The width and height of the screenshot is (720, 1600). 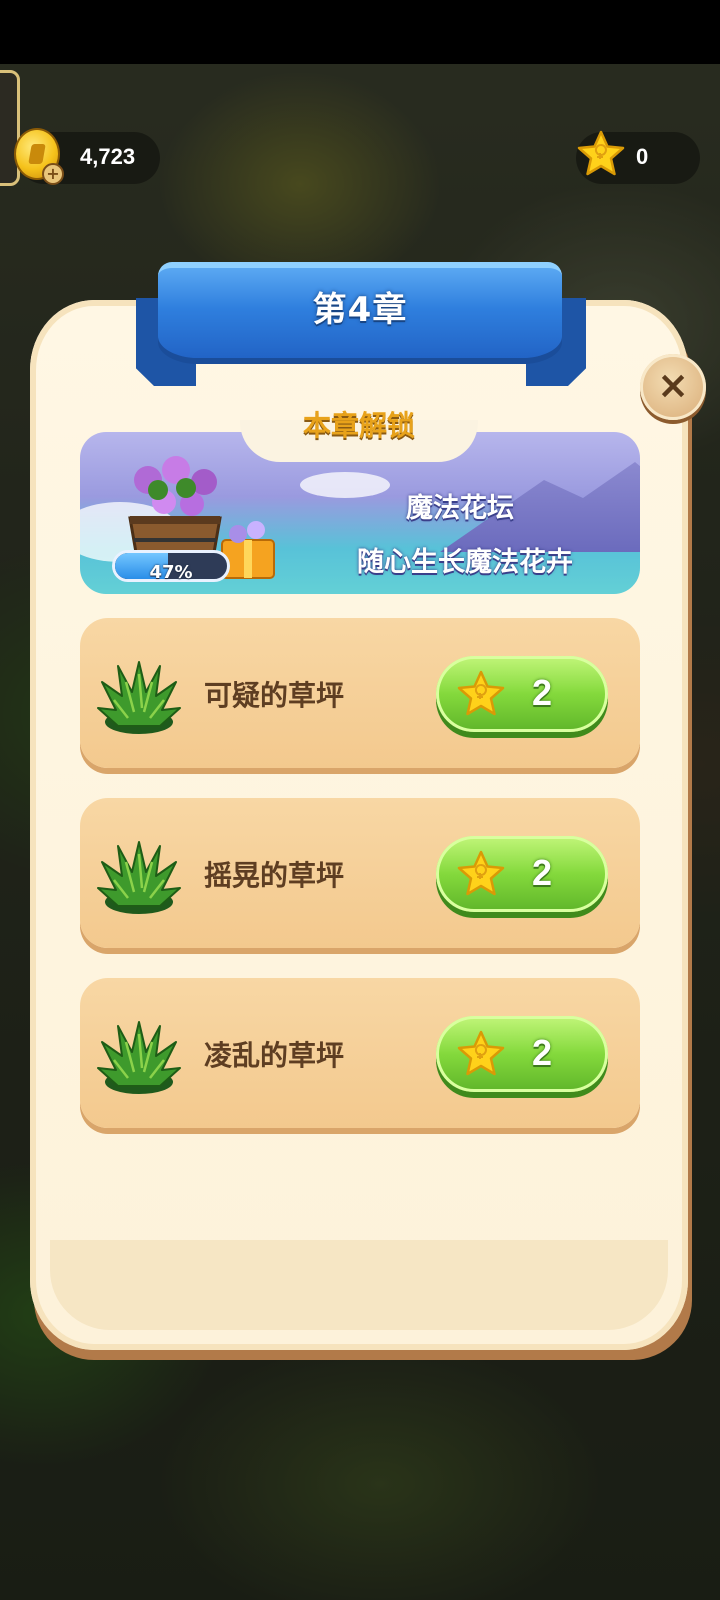 I want to click on close-icon: ×, so click(x=673, y=385).